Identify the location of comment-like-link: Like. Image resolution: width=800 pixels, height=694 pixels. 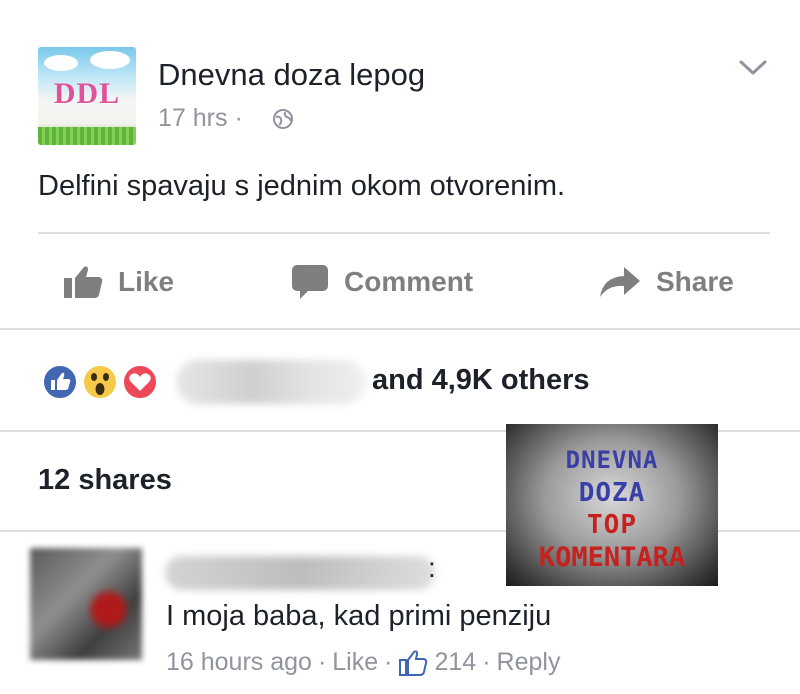
(355, 662).